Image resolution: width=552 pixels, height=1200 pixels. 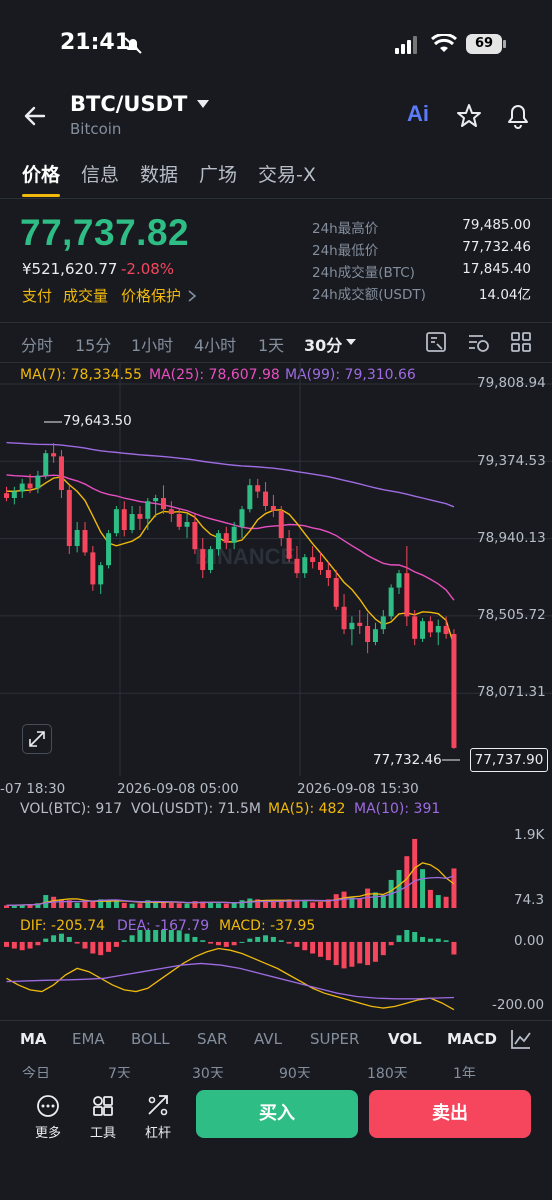 I want to click on high-marker-label: 79,643.50, so click(x=97, y=421).